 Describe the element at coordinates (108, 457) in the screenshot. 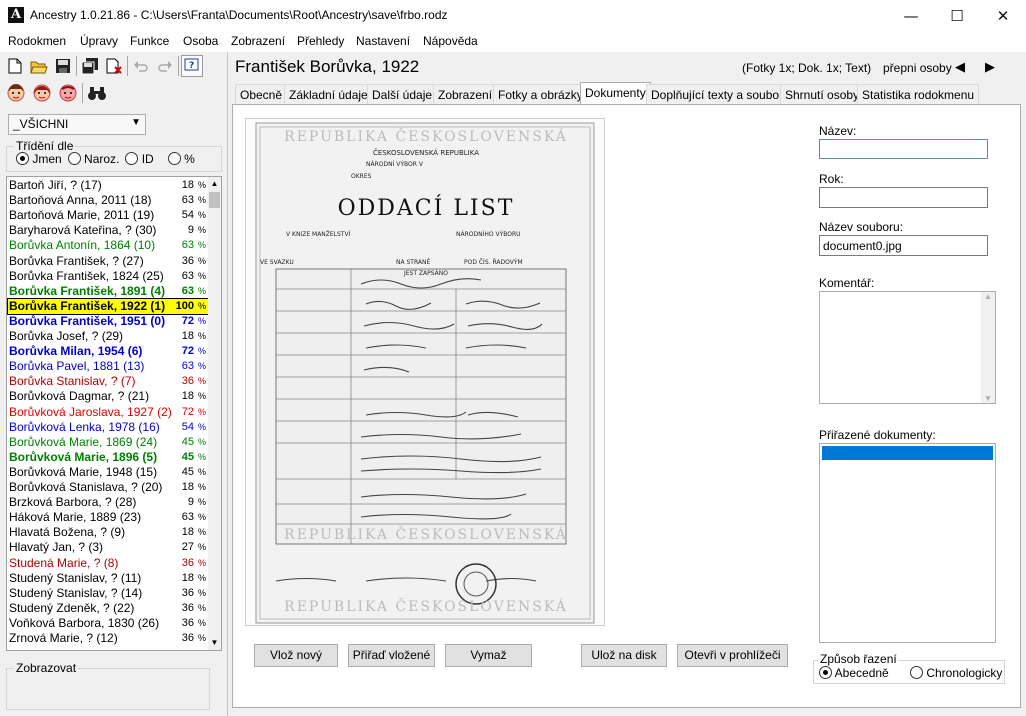

I see `person-list-item: Borůvková Marie, 1896 (5) 45%` at that location.